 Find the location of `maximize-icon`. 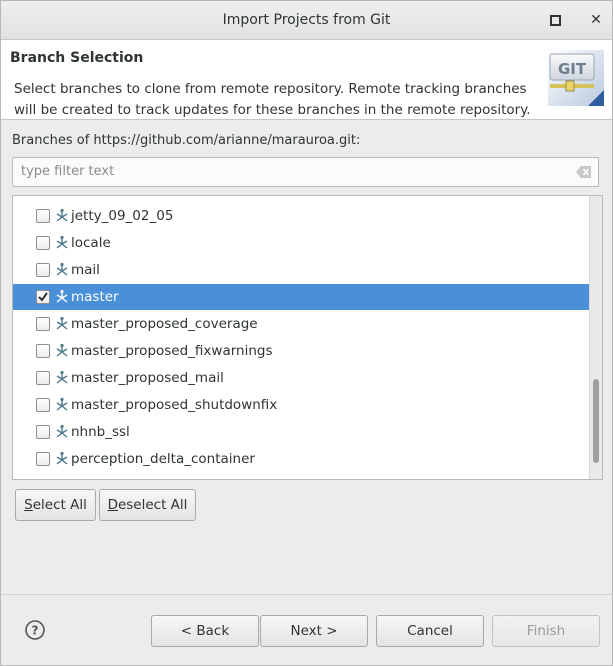

maximize-icon is located at coordinates (555, 20).